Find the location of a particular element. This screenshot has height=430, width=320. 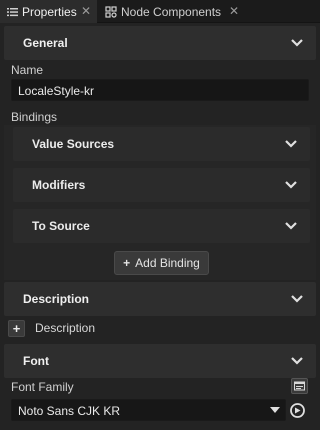

tab-properties-label: Properties is located at coordinates (49, 11).